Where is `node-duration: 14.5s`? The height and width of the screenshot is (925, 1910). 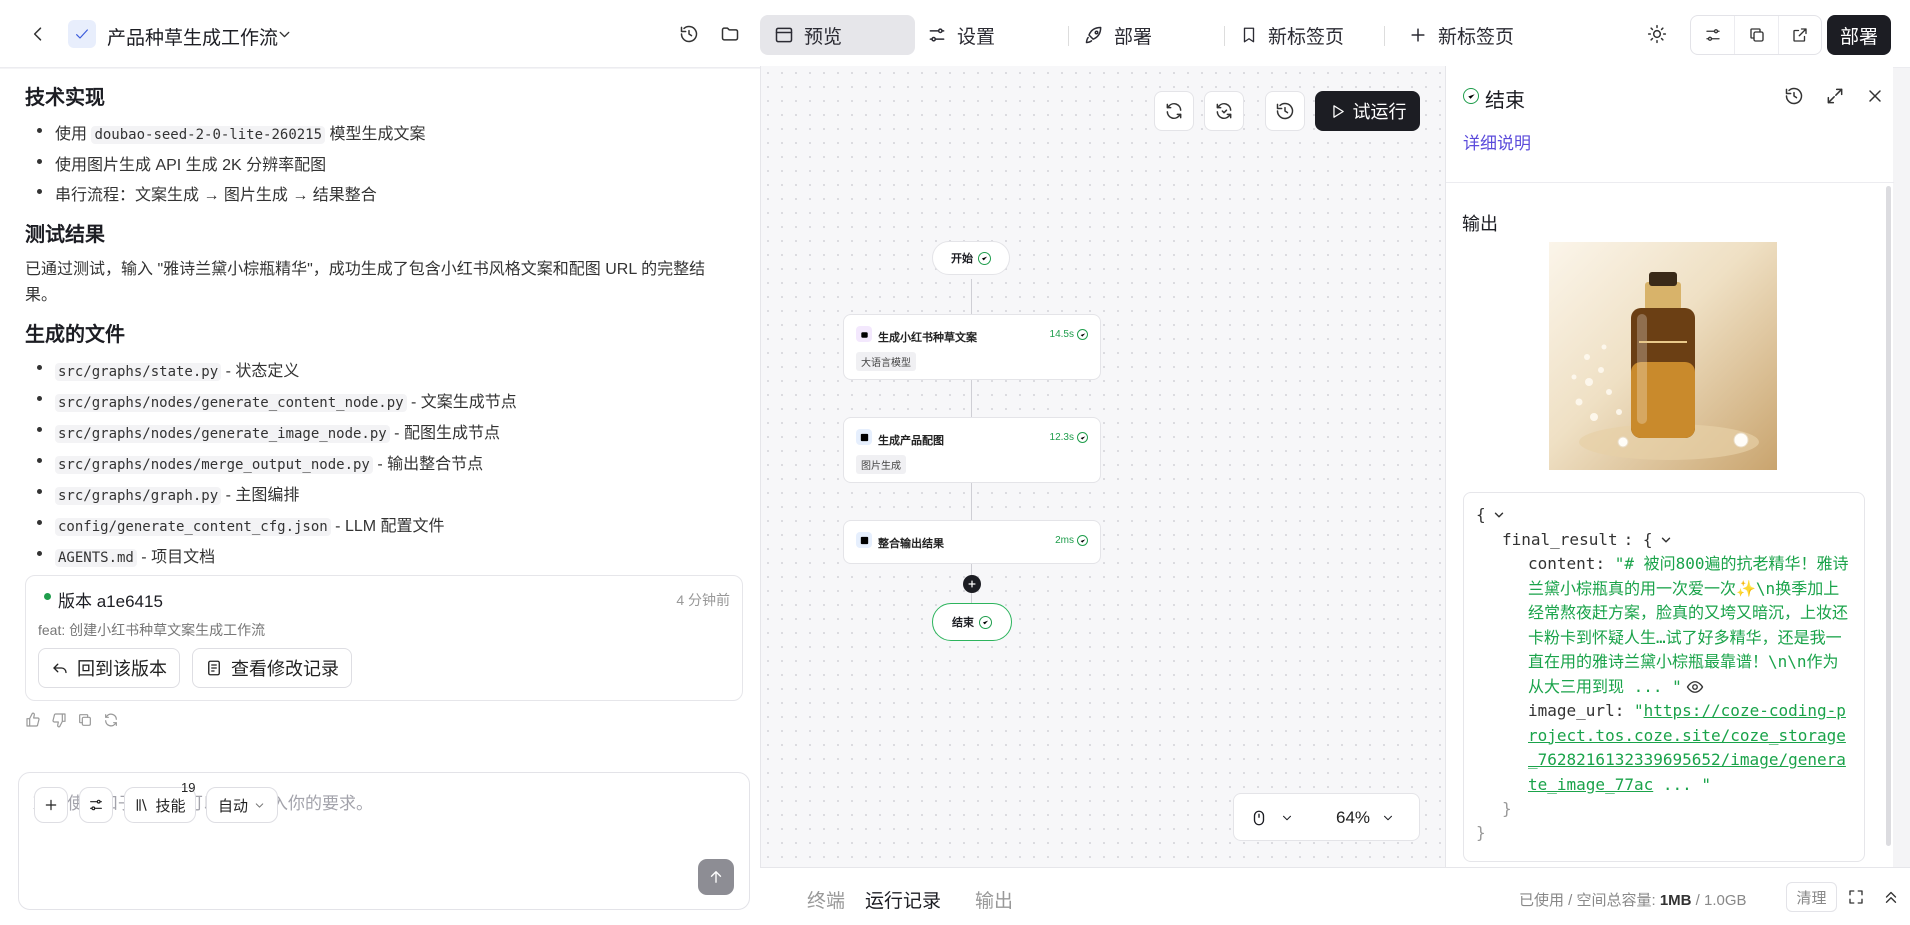
node-duration: 14.5s is located at coordinates (1061, 334).